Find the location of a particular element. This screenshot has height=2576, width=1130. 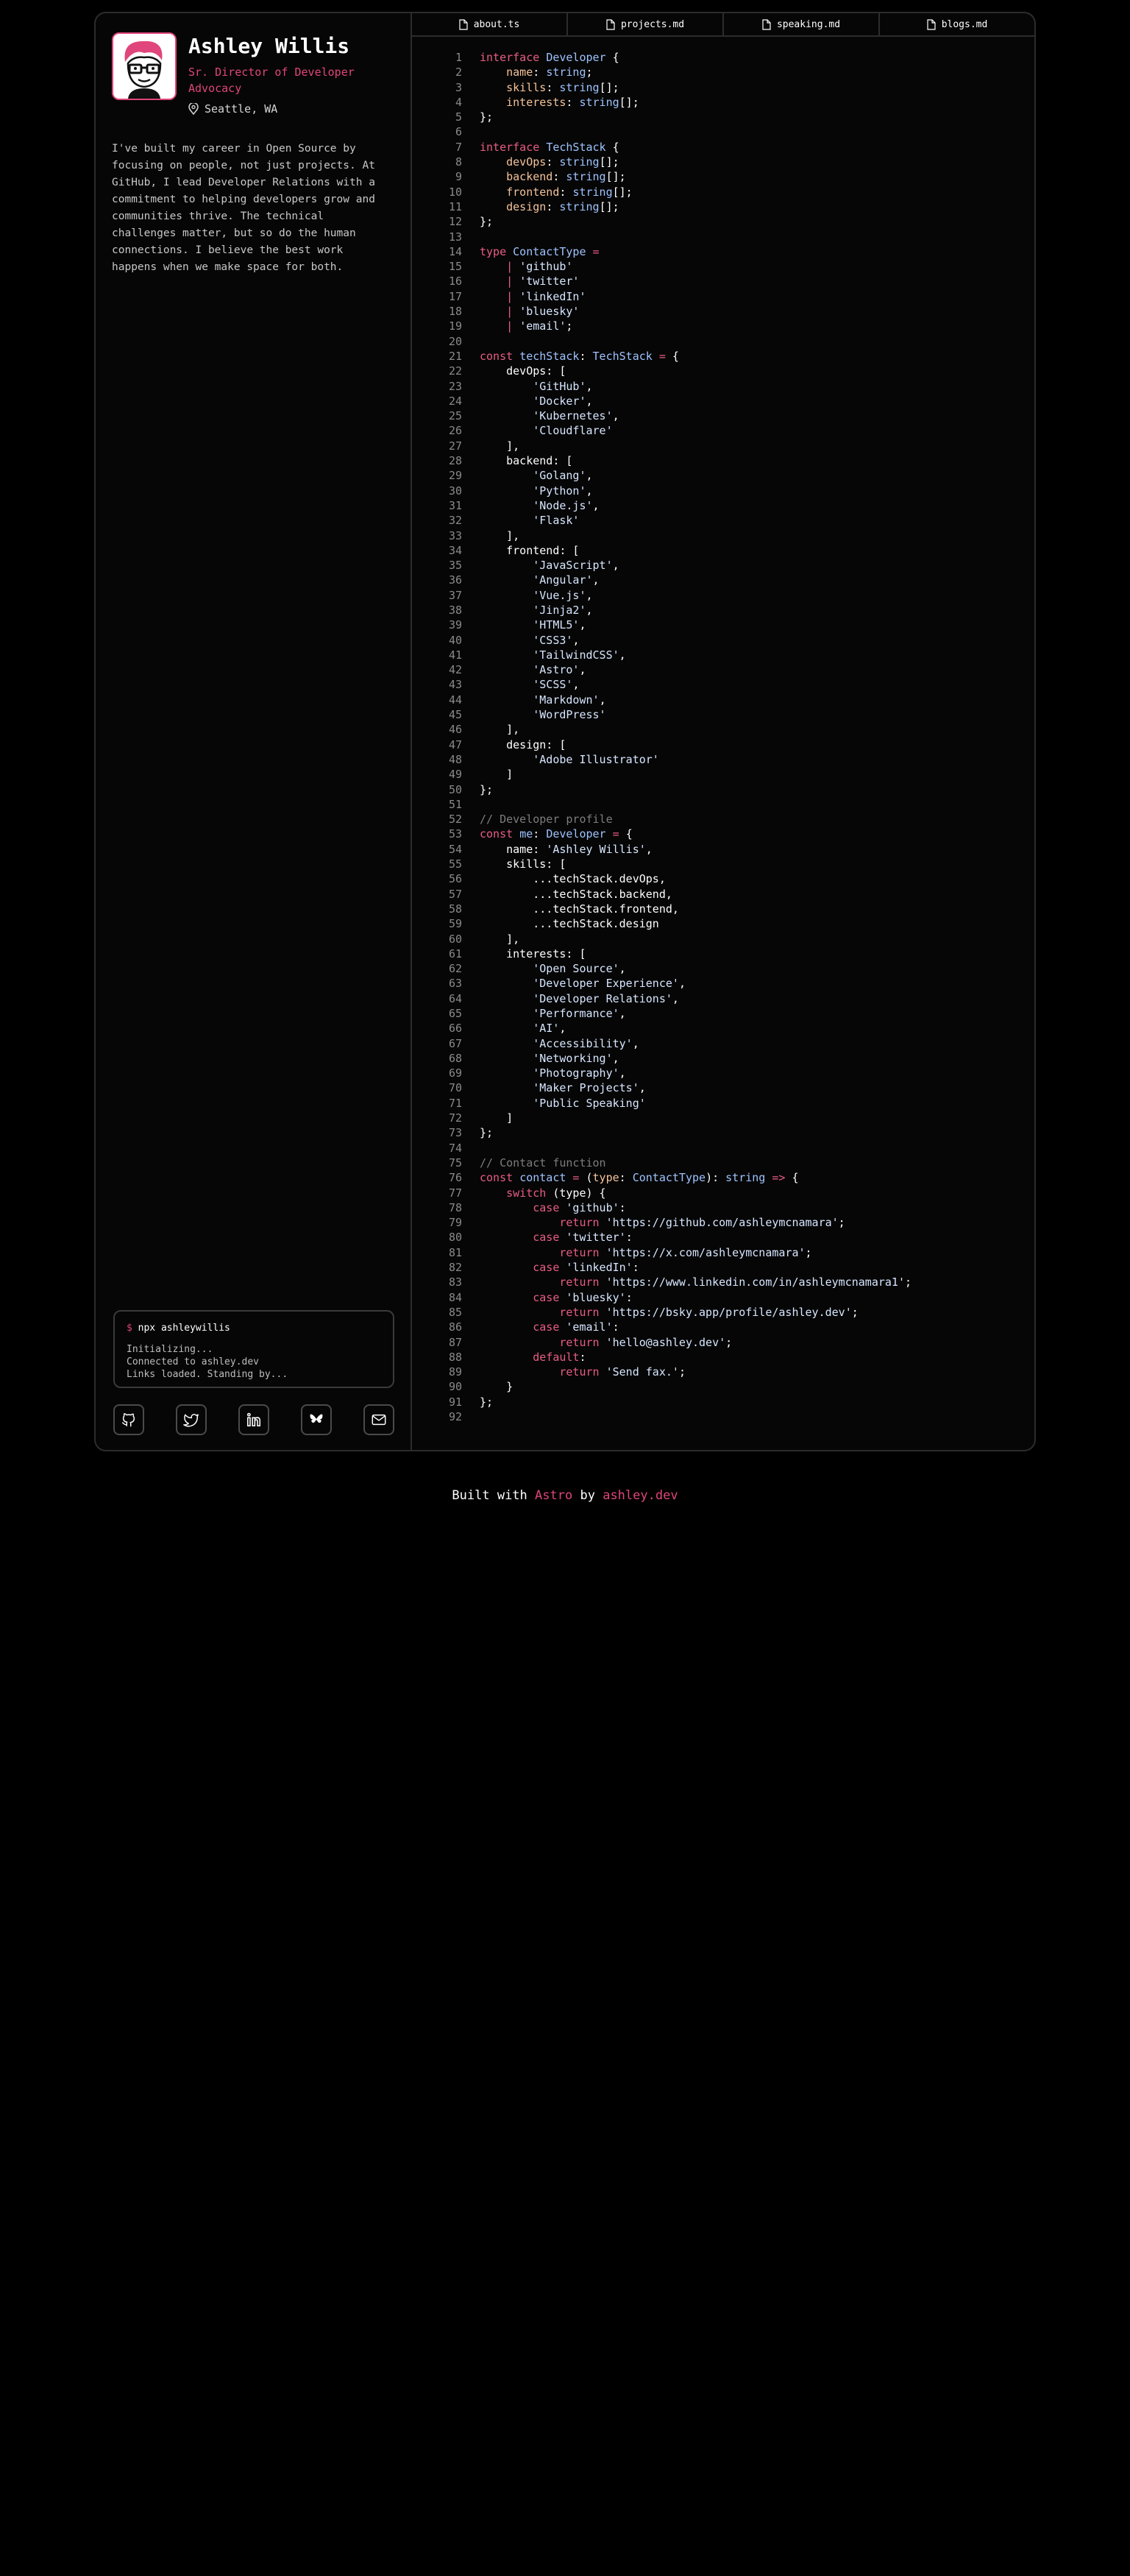

twitter-link is located at coordinates (192, 1419).